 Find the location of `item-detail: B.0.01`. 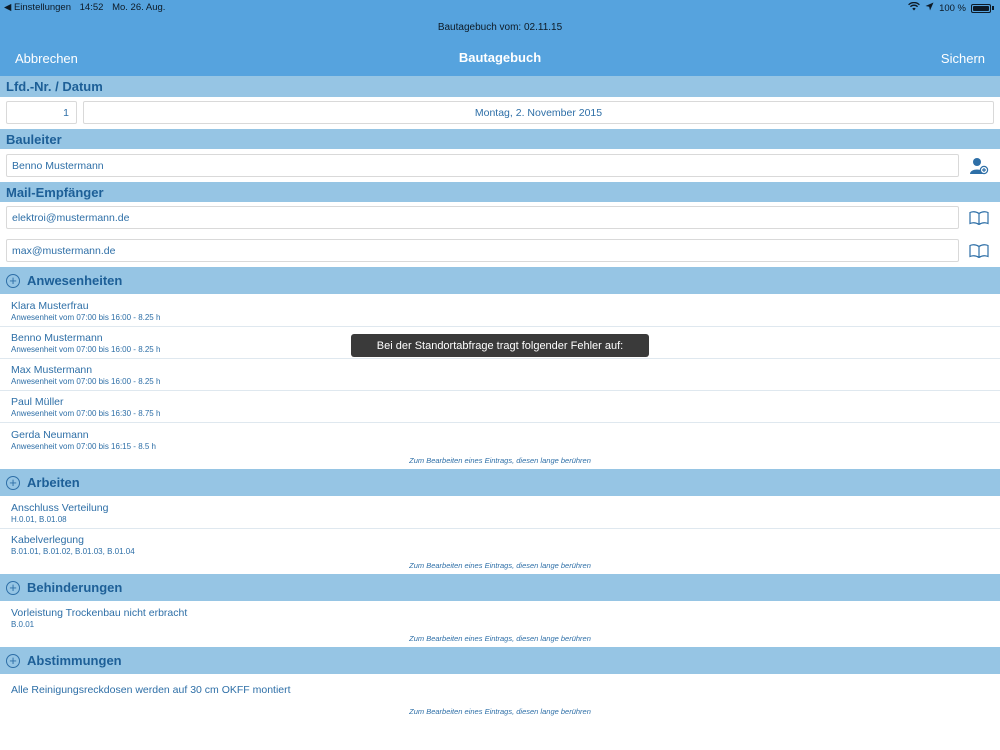

item-detail: B.0.01 is located at coordinates (23, 624).